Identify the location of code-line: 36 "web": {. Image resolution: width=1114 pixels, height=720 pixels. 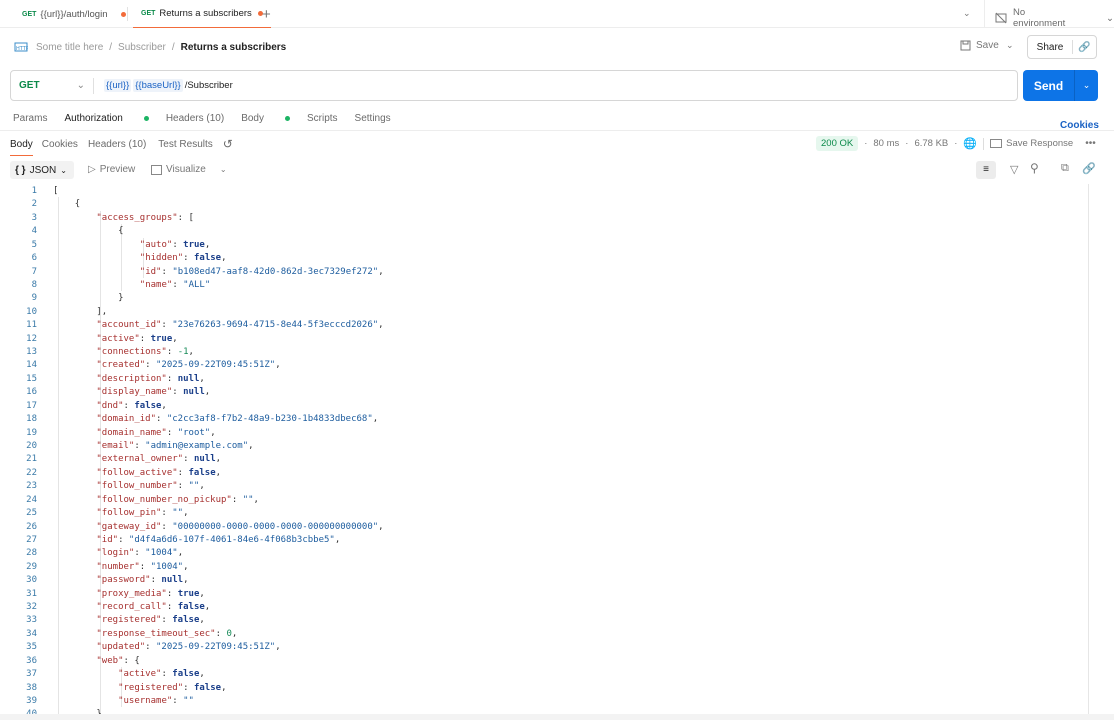
(544, 661).